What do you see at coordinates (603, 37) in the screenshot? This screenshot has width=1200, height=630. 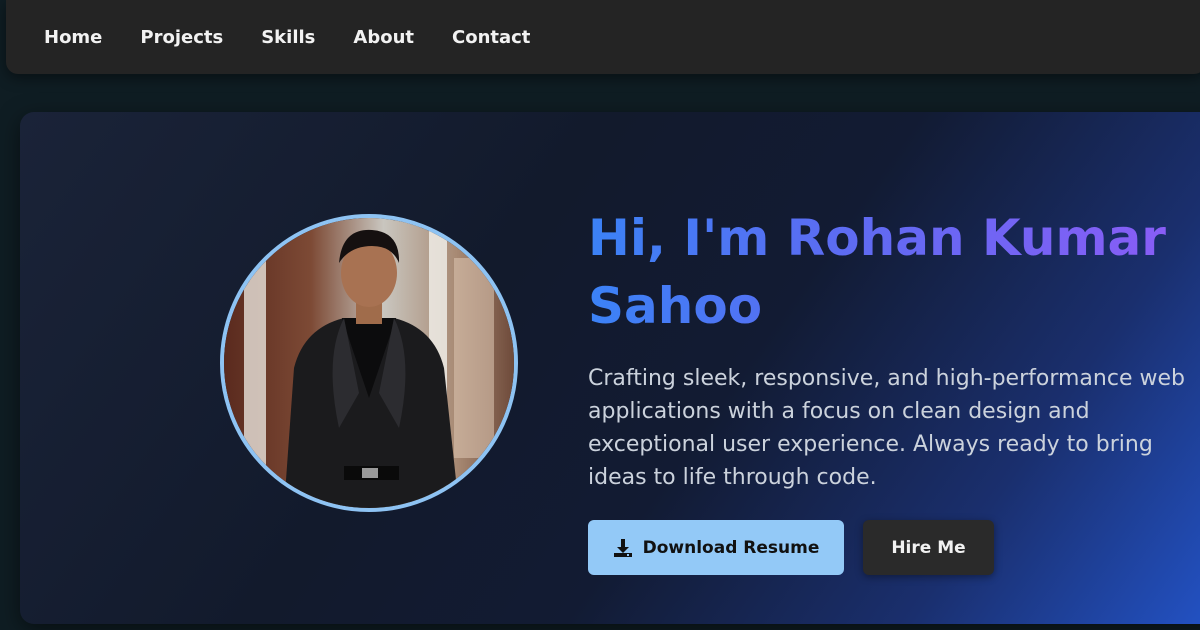 I see `top-nav: Home Projects Skills About Contact` at bounding box center [603, 37].